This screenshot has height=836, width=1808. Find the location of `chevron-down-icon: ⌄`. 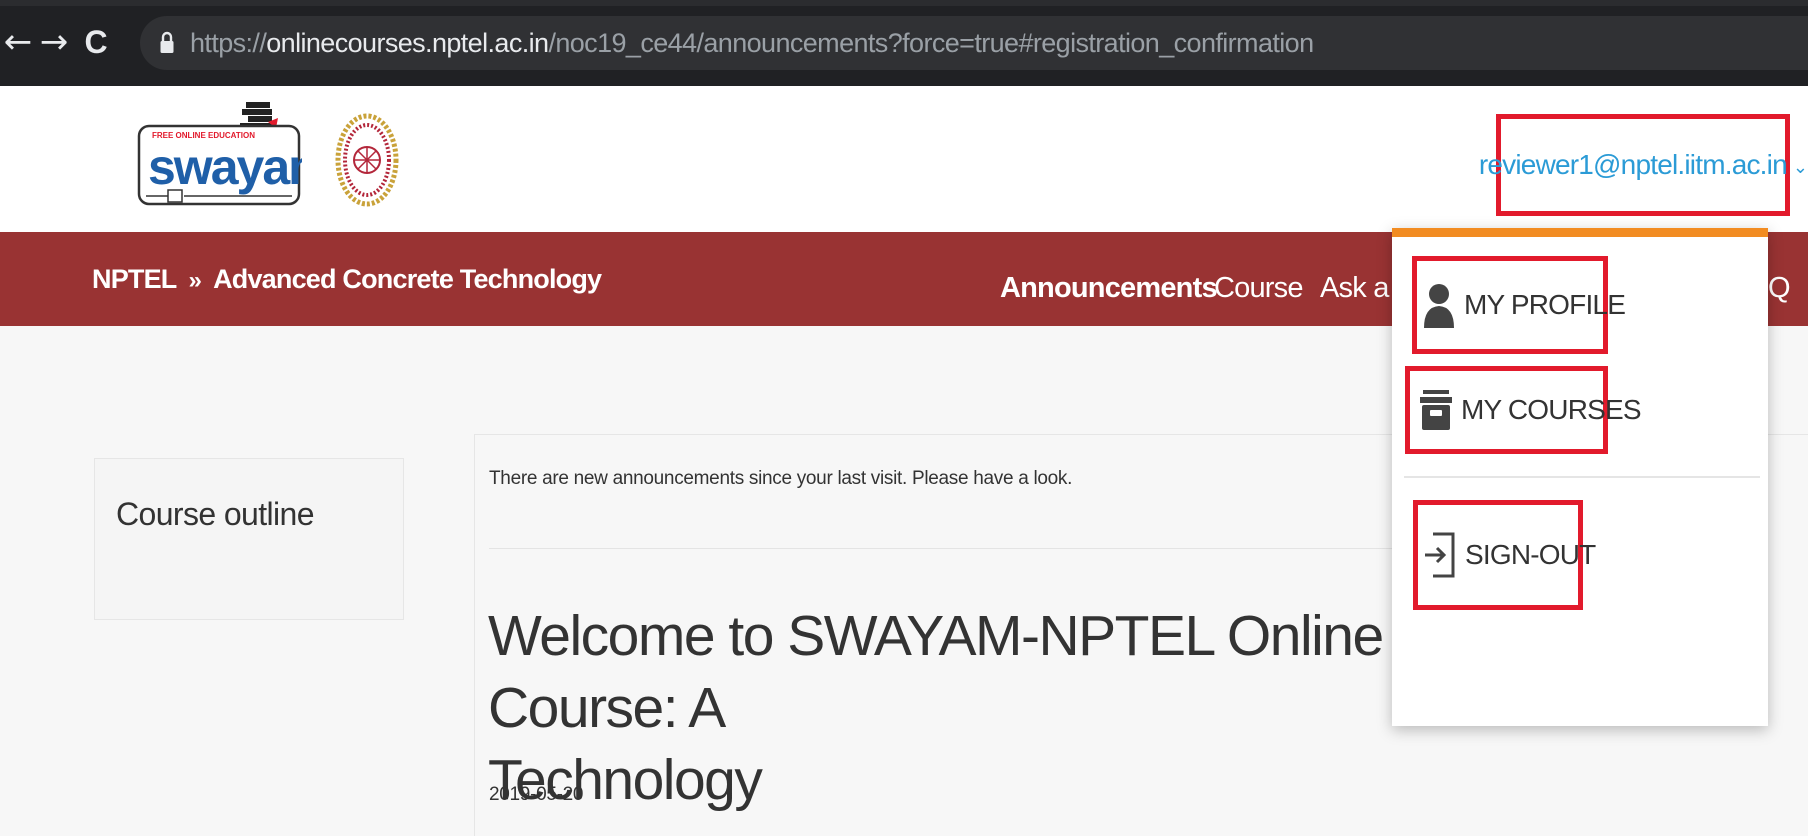

chevron-down-icon: ⌄ is located at coordinates (1800, 166).